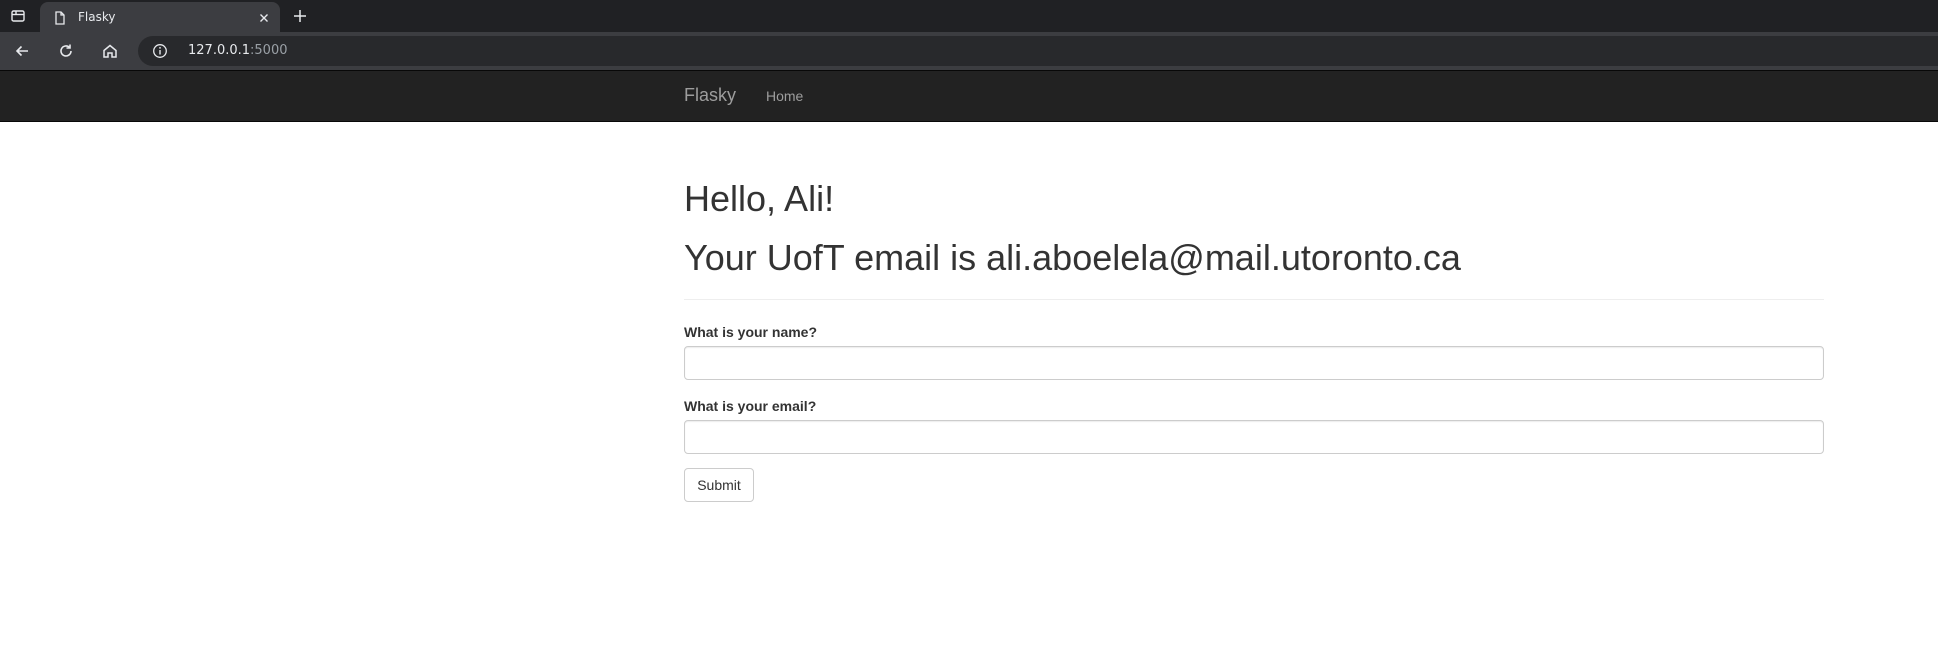 This screenshot has height=650, width=1938. I want to click on url-port: :5000, so click(269, 50).